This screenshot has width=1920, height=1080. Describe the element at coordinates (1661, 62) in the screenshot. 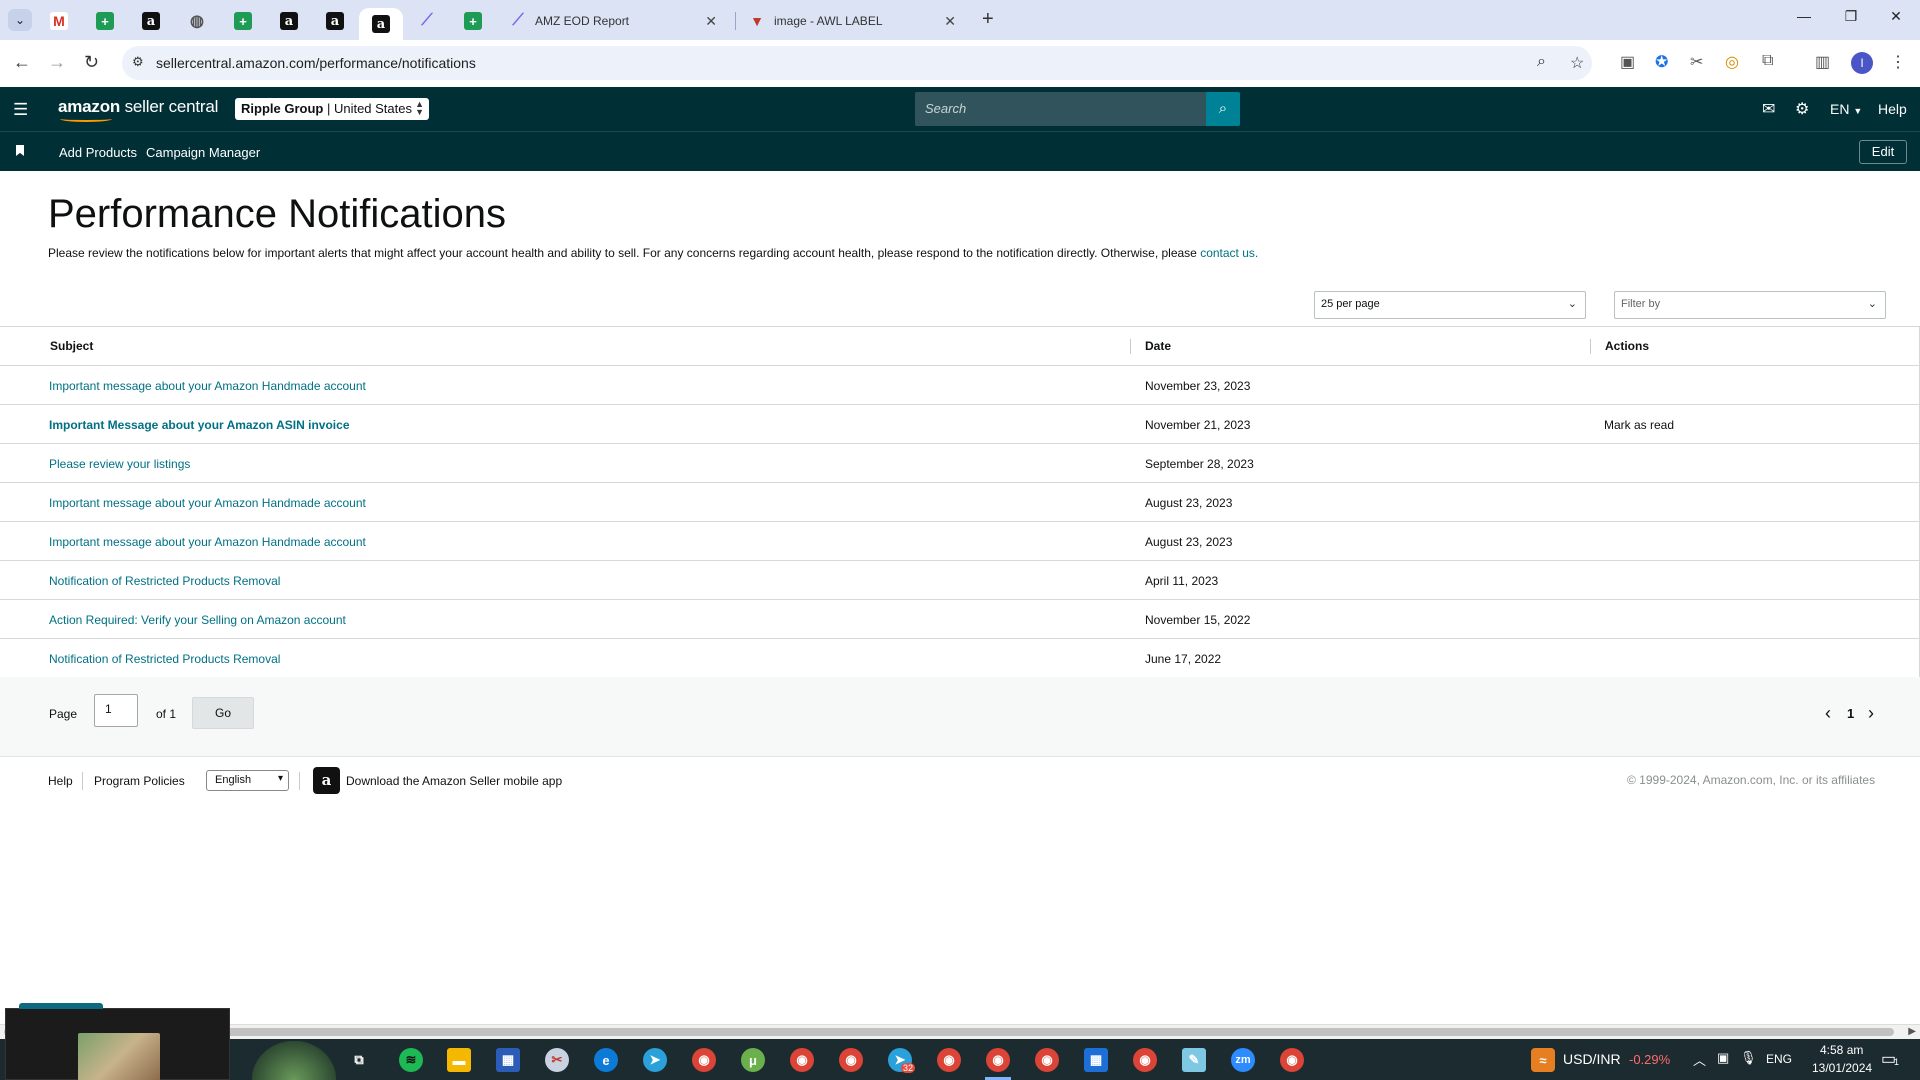

I see `extension-blue-icon: ✪` at that location.